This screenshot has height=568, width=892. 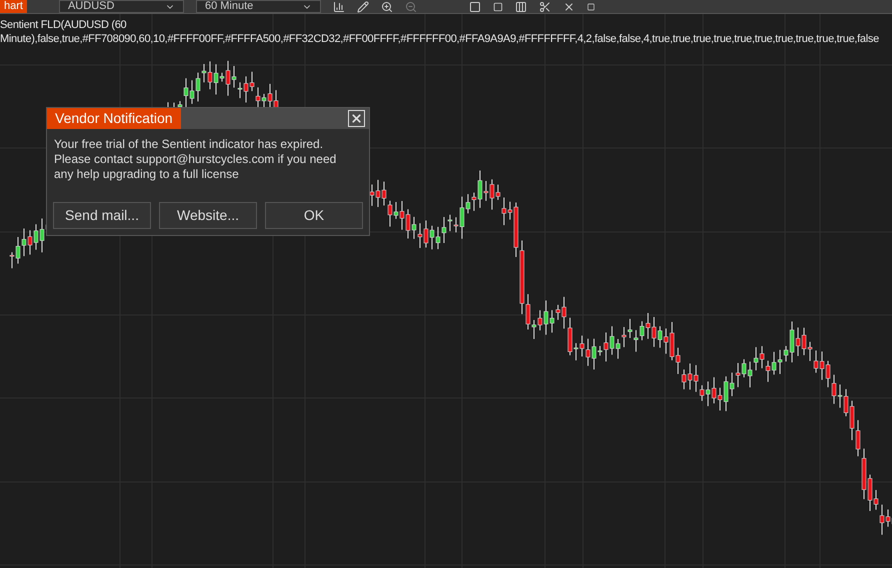 What do you see at coordinates (440, 32) in the screenshot?
I see `indicator-label: Sentient FLD(AUDUSD (60 Minute),false,true,#FF708090,60,10,#FFFF00FF,#FFFFA500,#FF32CD32,#FF00FFFF,#FFFFFF00,#FFA9A9A9,#FFFFFFFF,4,2,false,false,4,true,true,true,true,true,true,true,true,true,true,false` at bounding box center [440, 32].